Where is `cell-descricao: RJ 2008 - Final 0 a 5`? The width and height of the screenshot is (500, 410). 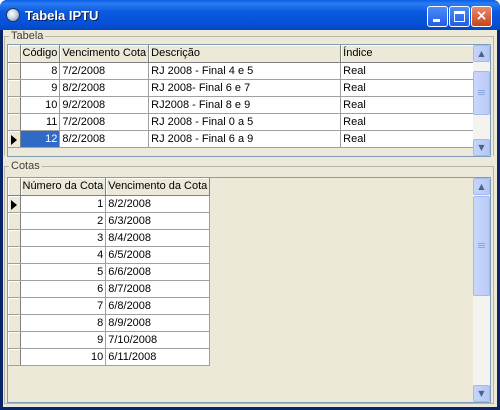
cell-descricao: RJ 2008 - Final 0 a 5 is located at coordinates (245, 122).